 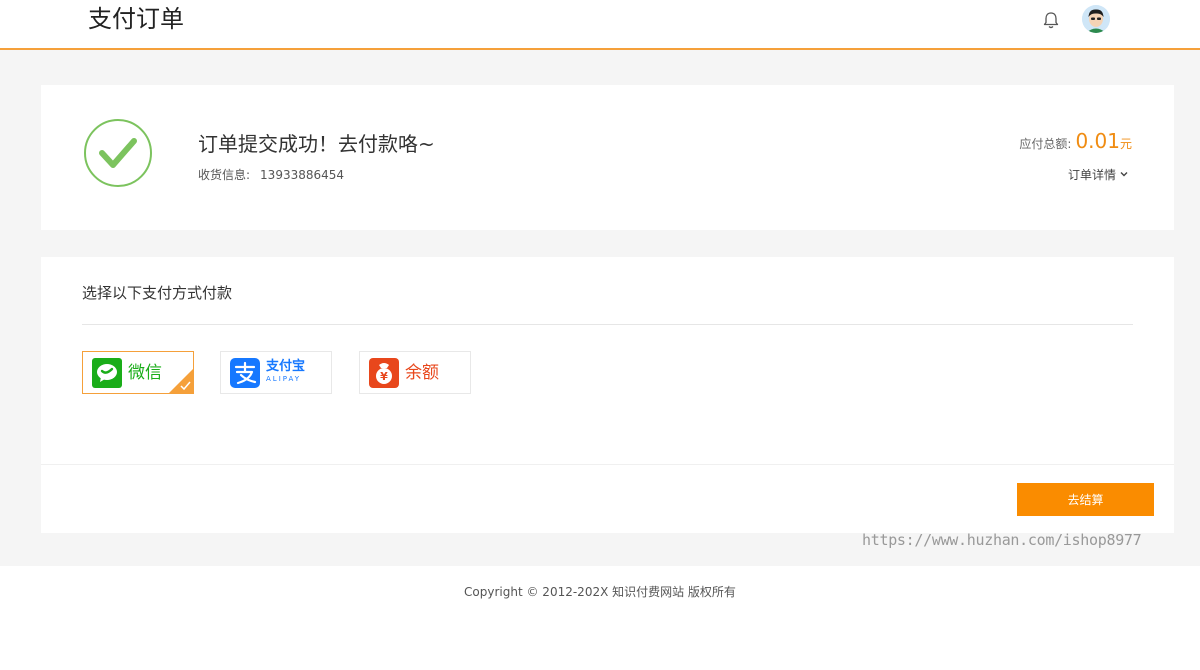 I want to click on footer-copyright: Copyright © 2012-202X 知识付费网站 版权所有, so click(x=600, y=592).